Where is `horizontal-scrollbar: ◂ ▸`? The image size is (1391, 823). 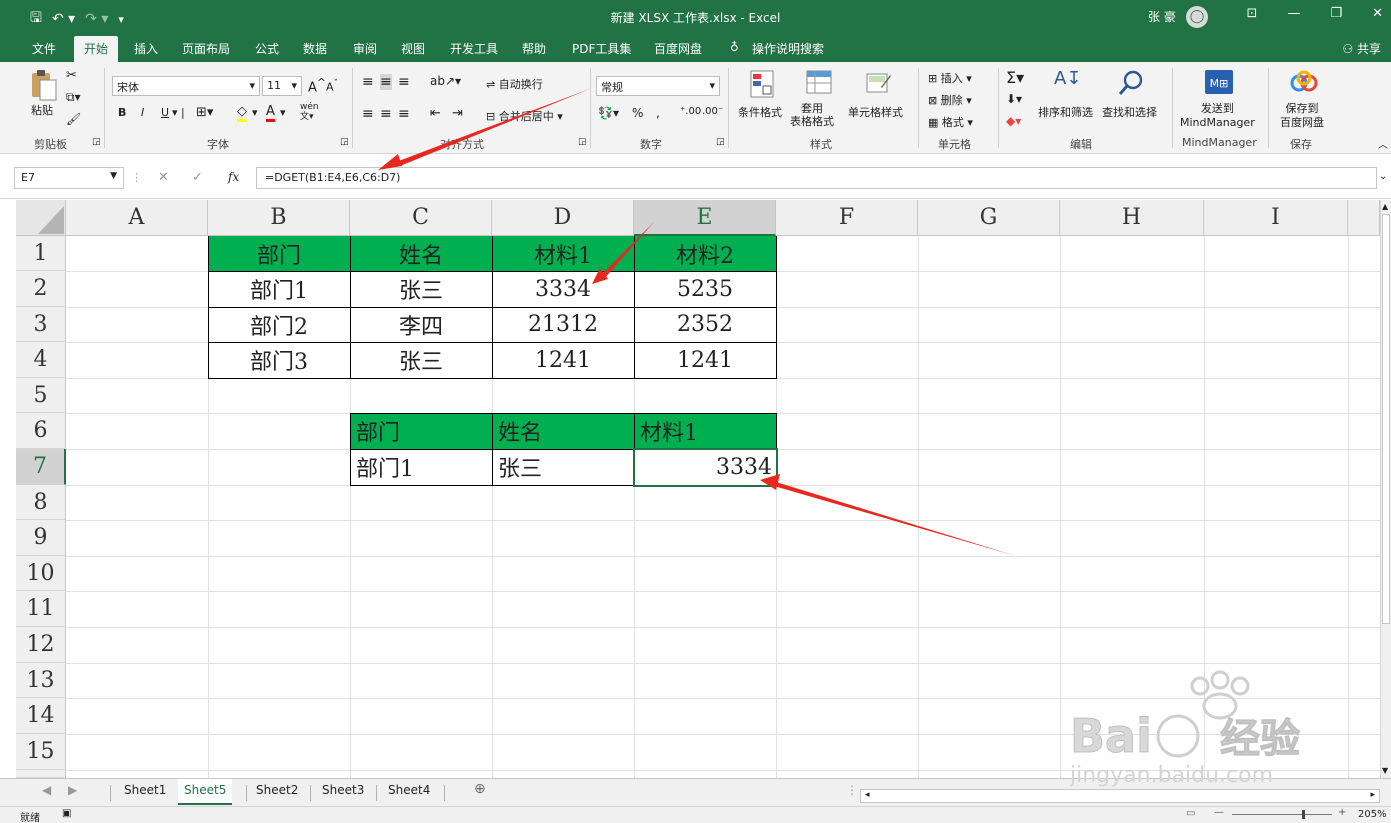 horizontal-scrollbar: ◂ ▸ is located at coordinates (1120, 796).